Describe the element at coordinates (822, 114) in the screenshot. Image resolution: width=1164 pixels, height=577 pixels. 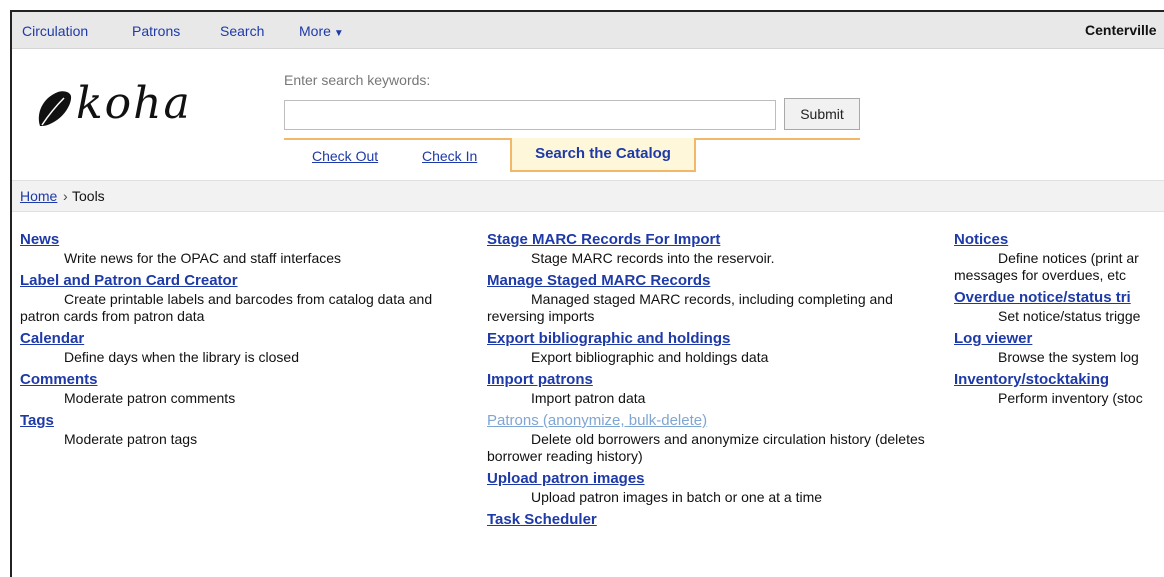
I see `submit-button: Submit` at that location.